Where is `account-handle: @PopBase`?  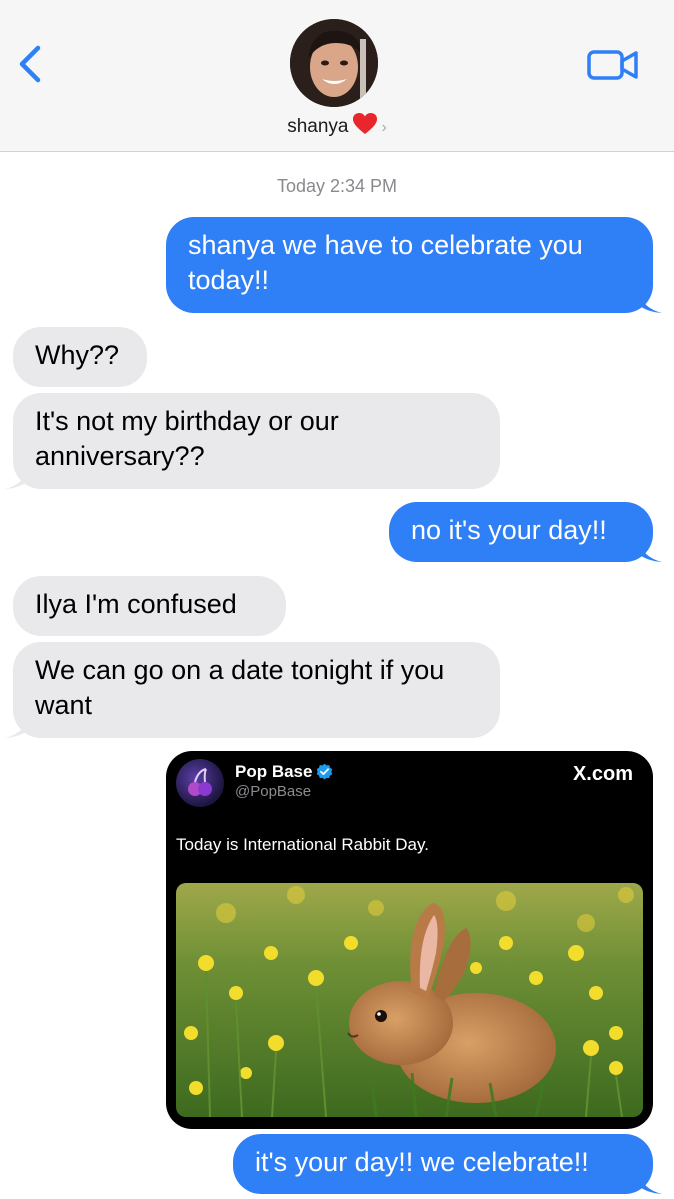
account-handle: @PopBase is located at coordinates (273, 791).